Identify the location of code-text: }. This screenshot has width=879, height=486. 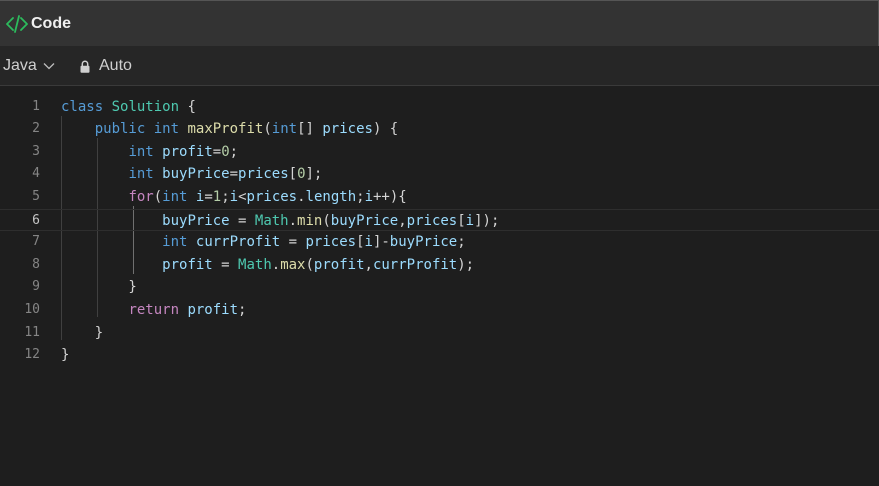
(82, 333).